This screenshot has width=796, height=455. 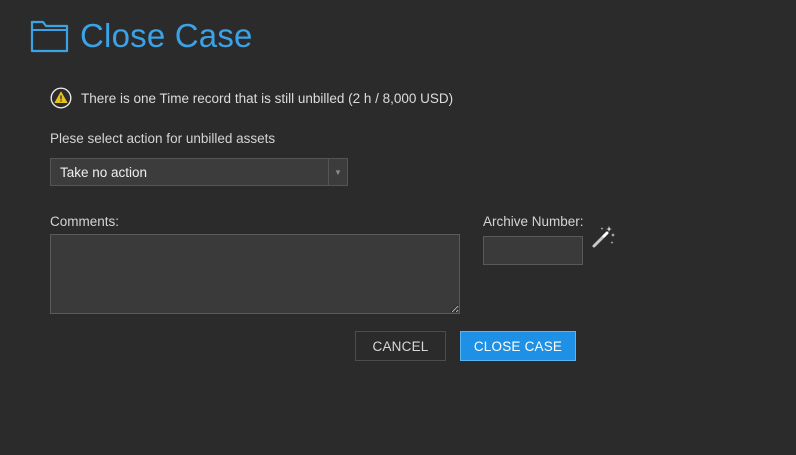 I want to click on unbilled-action-label: Plese select action for unbilled assets, so click(x=163, y=138).